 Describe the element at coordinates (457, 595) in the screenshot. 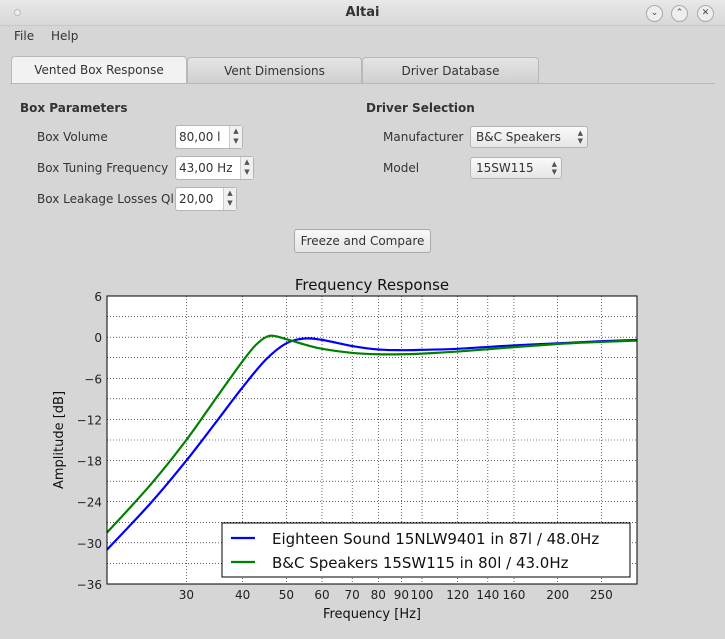

I see `x-tick-label: 120` at that location.